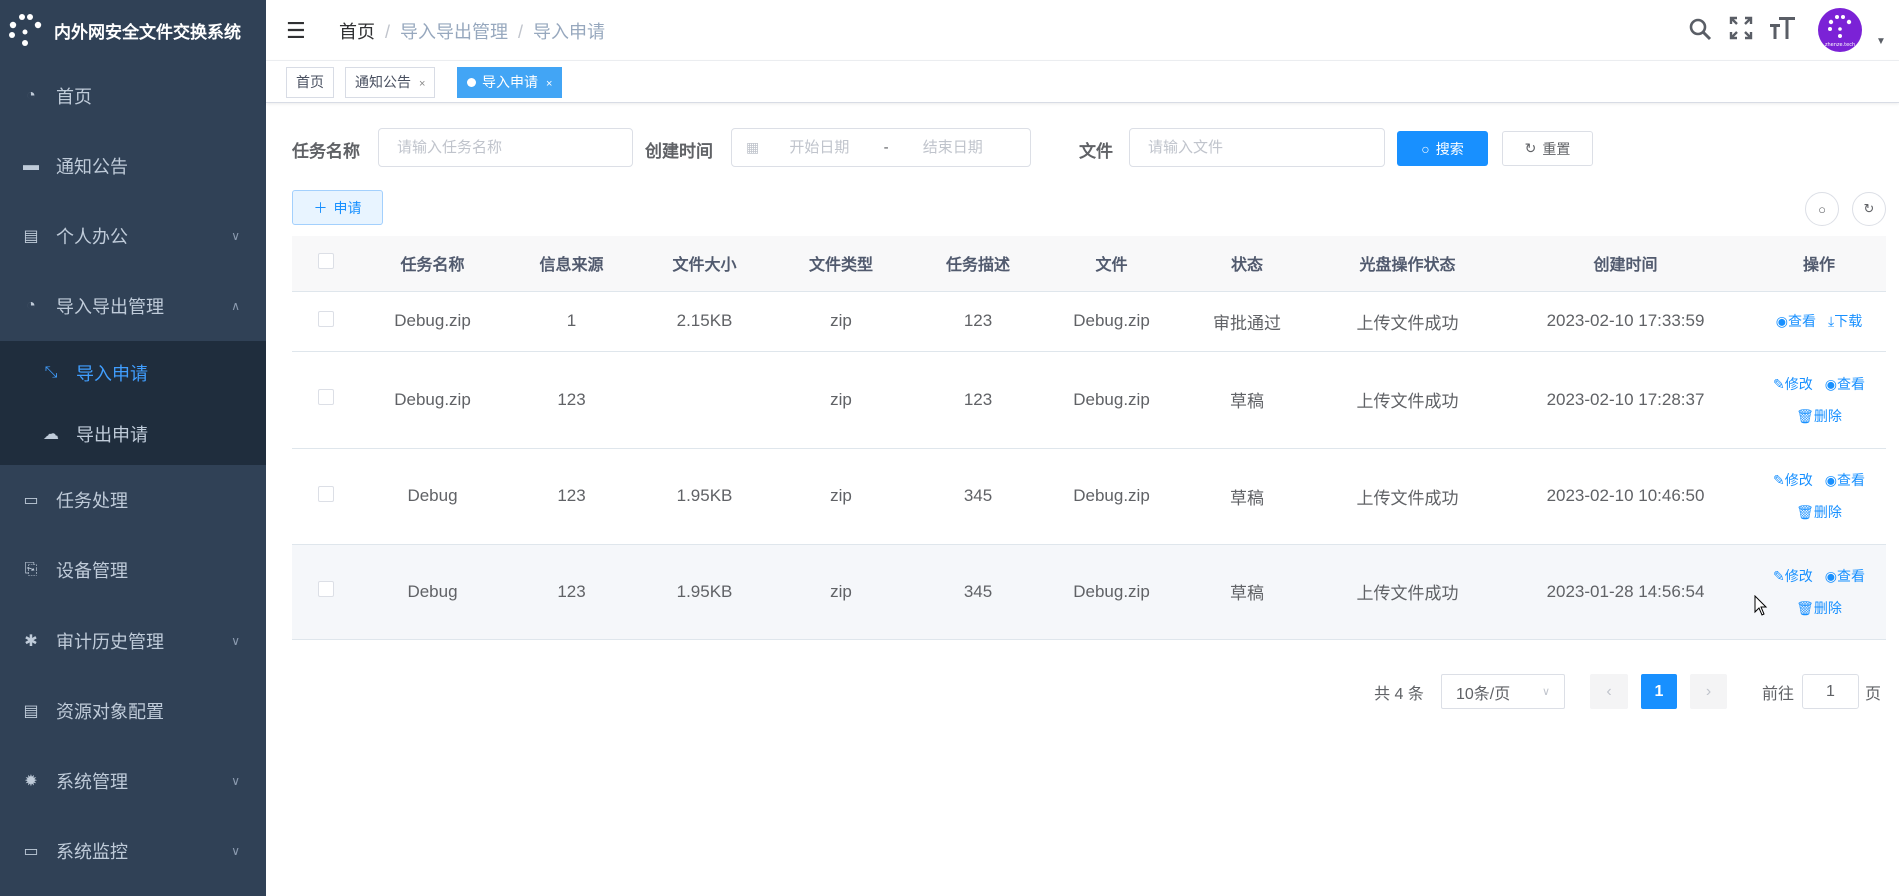 Image resolution: width=1899 pixels, height=896 pixels. I want to click on bug-icon: ✱, so click(31, 641).